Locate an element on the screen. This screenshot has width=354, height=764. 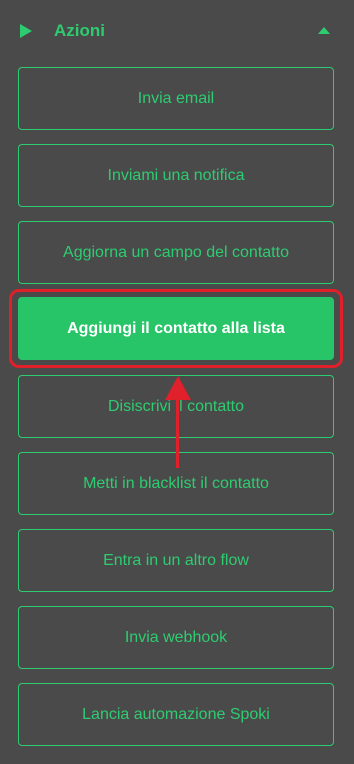
section-header: Azioni is located at coordinates (177, 31).